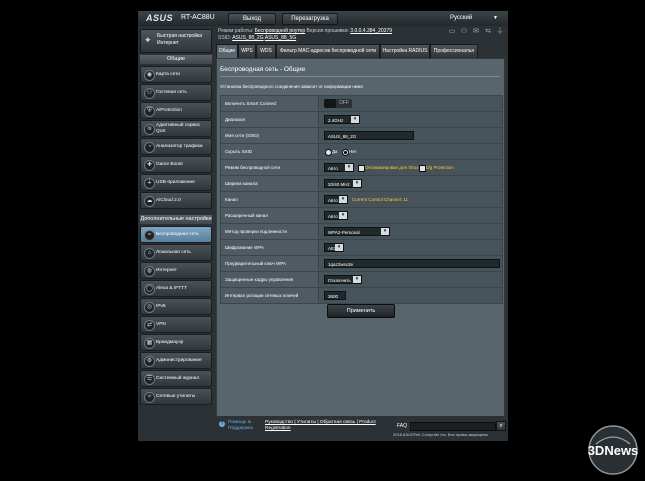  I want to click on admin-icon: ⚙, so click(149, 361).